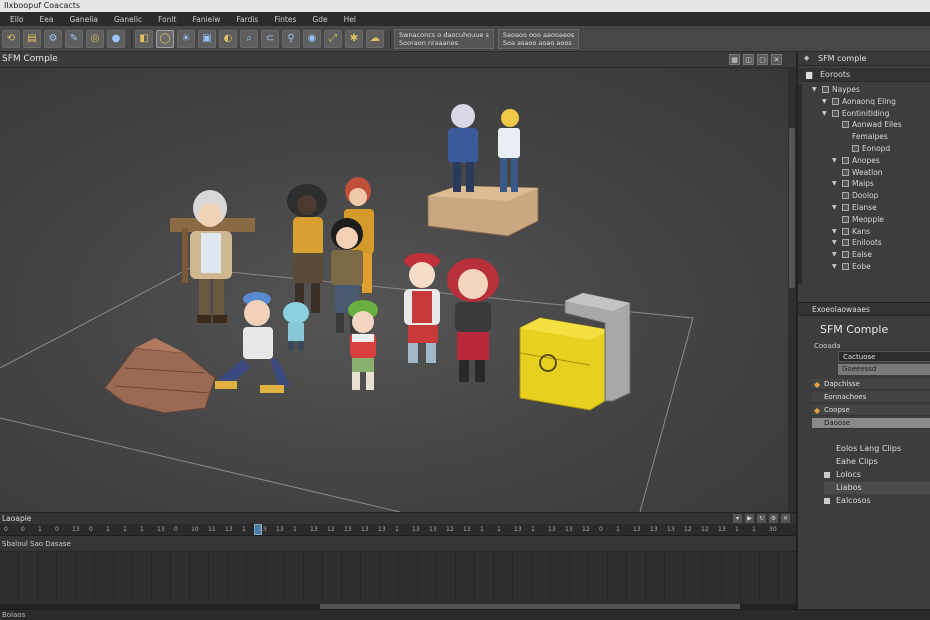  What do you see at coordinates (734, 59) in the screenshot?
I see `grid-icon: ▦` at bounding box center [734, 59].